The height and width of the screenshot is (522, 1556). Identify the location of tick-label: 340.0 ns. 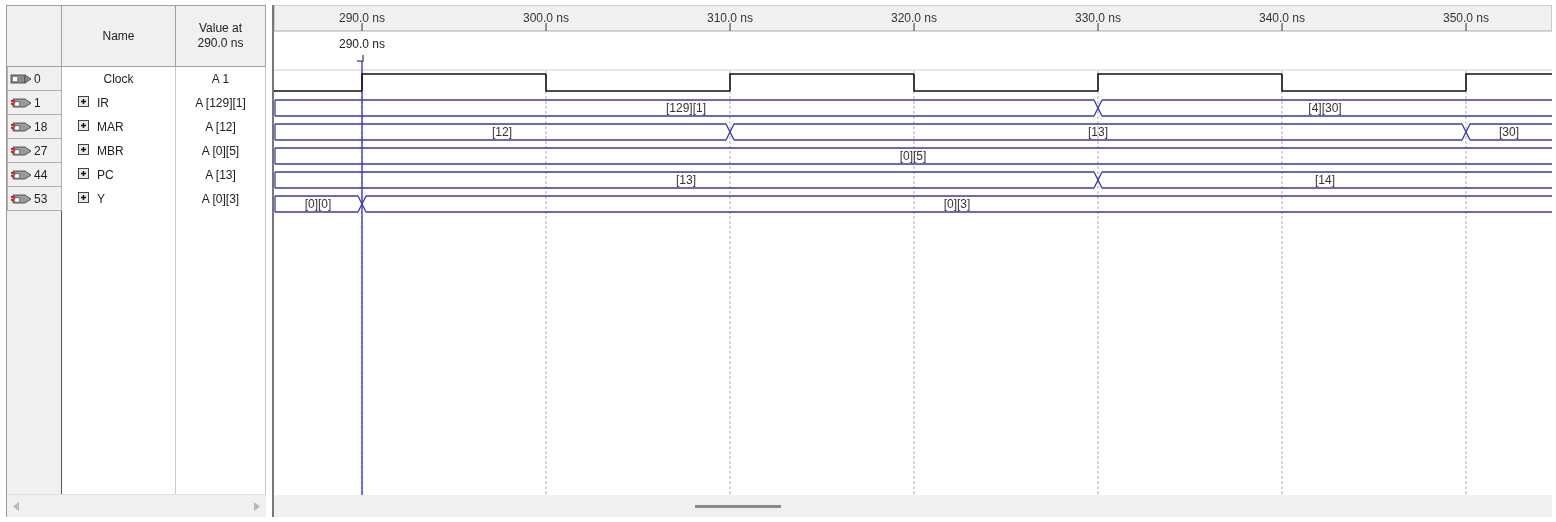
(1282, 18).